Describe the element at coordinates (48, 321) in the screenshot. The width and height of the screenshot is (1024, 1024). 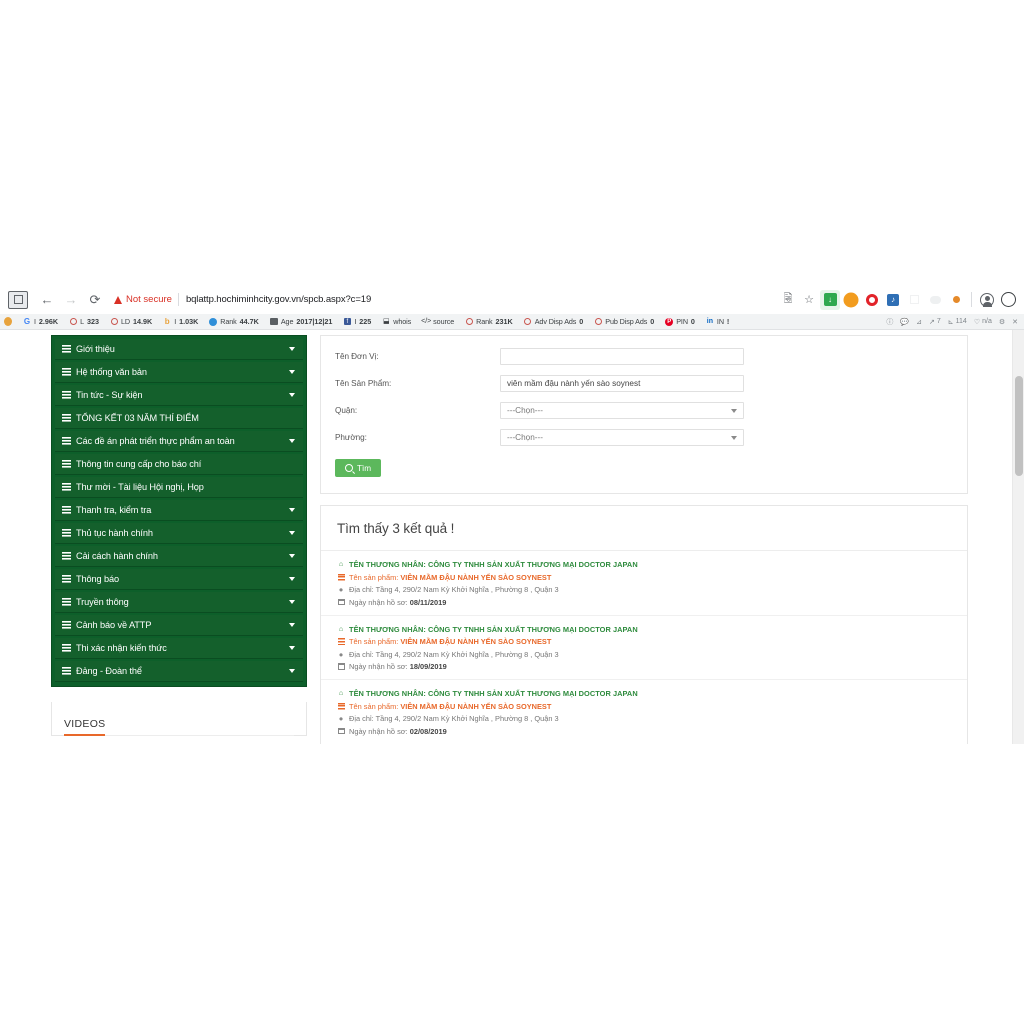
I see `bookmark-value: 2.96K` at that location.